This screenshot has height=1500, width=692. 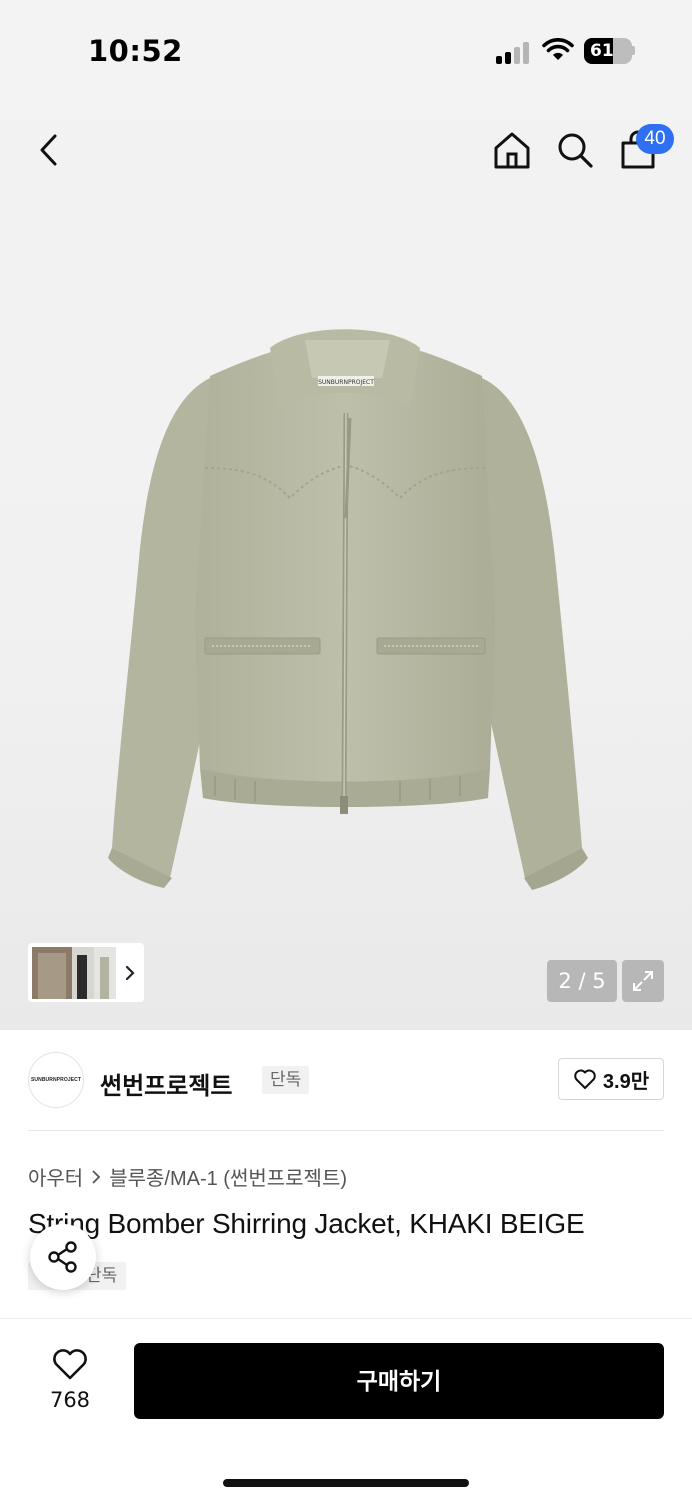 I want to click on image-counter: 2 / 5, so click(x=582, y=981).